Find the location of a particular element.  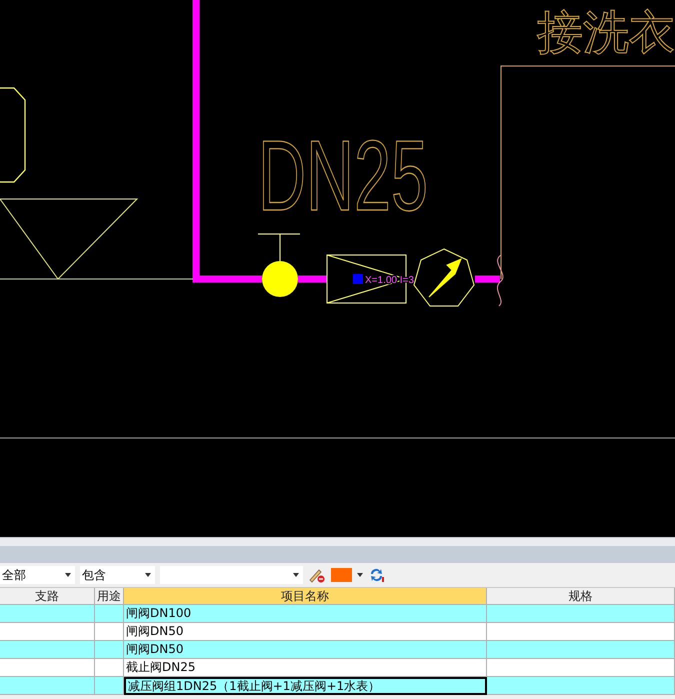

filter-dropdown: 包含 is located at coordinates (117, 575).